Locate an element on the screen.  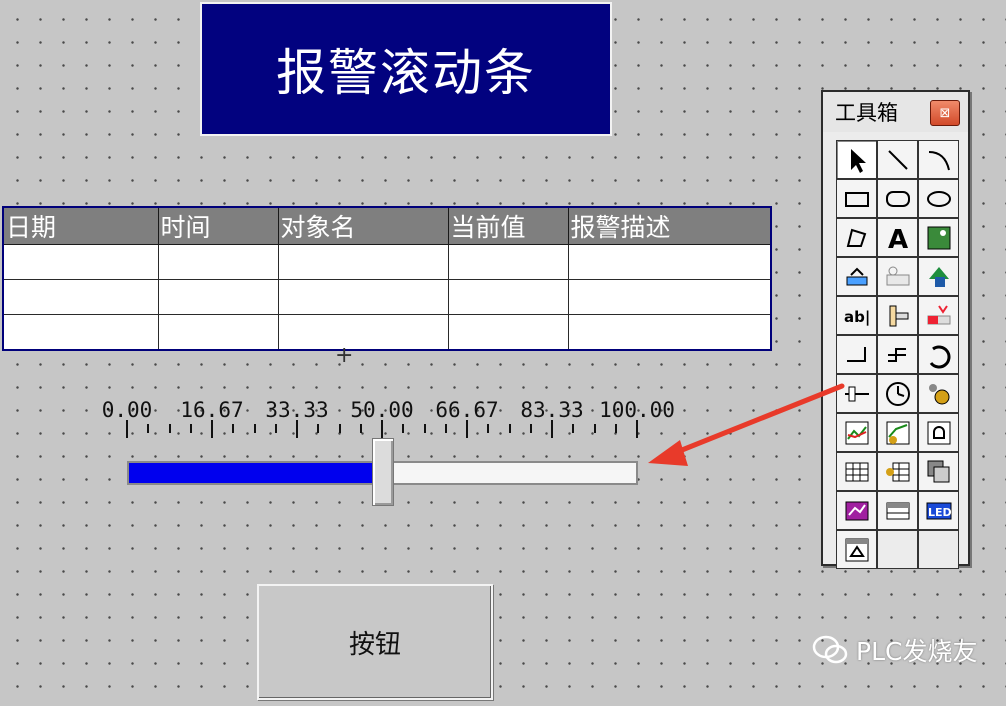
ellipse-icon is located at coordinates (938, 198).